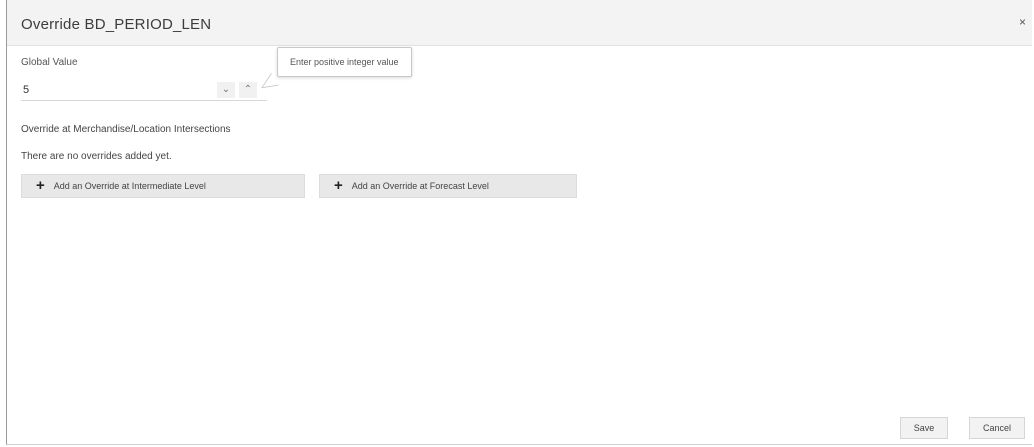 This screenshot has height=447, width=1034. Describe the element at coordinates (49, 62) in the screenshot. I see `global-value-label: Global Value` at that location.